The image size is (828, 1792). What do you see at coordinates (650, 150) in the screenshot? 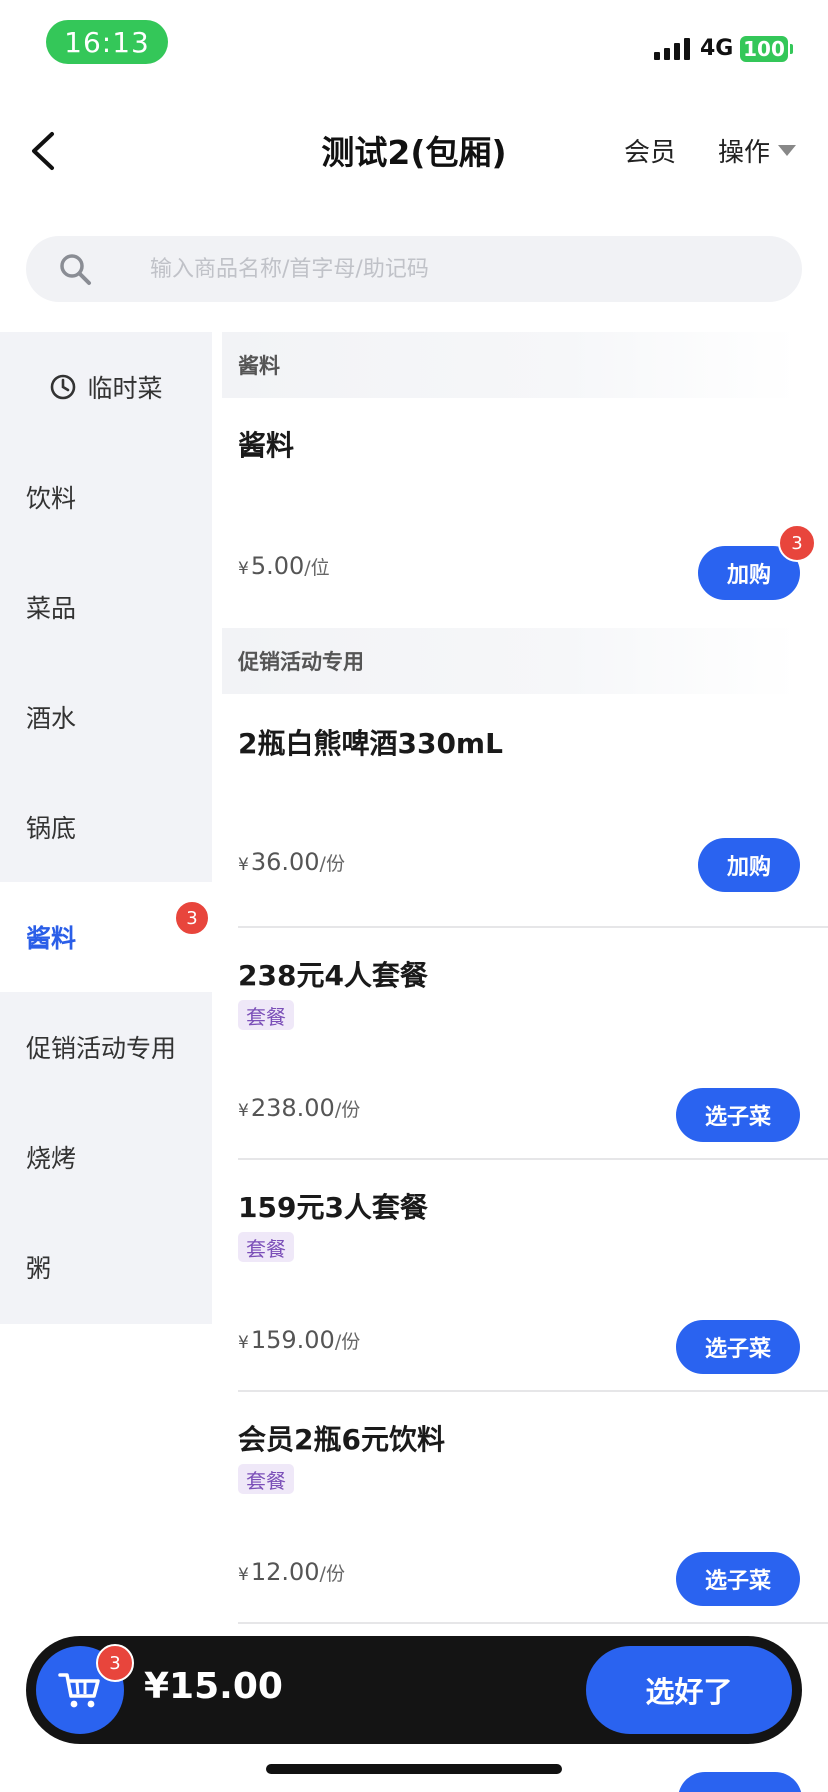
I see `member-button: 会员` at bounding box center [650, 150].